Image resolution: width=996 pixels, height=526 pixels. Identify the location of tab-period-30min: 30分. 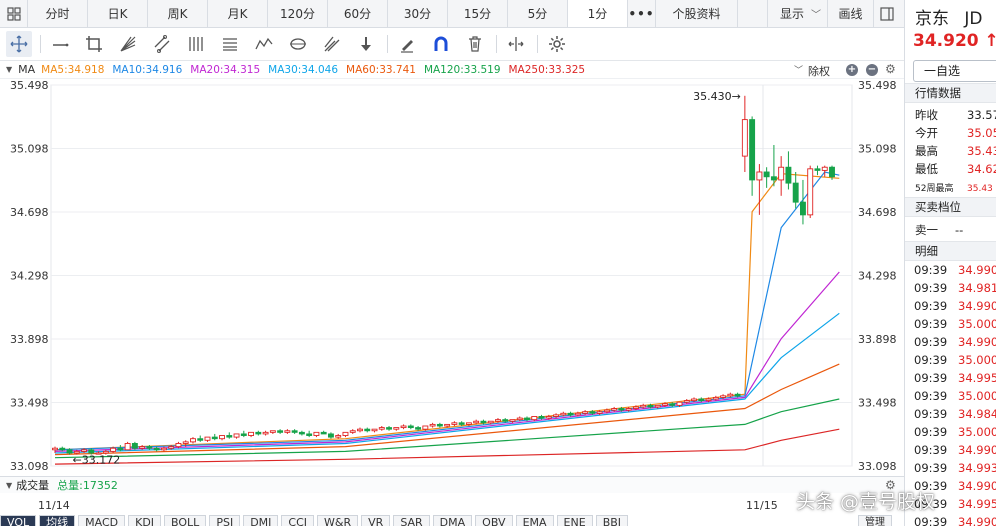
(418, 13).